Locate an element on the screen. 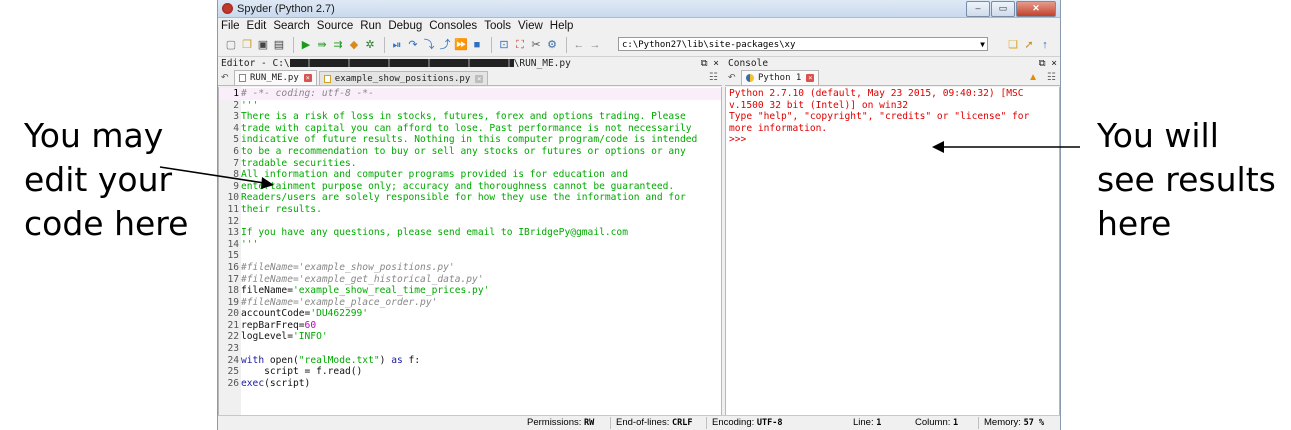 The height and width of the screenshot is (430, 1291). left-arrow-line is located at coordinates (215, 175).